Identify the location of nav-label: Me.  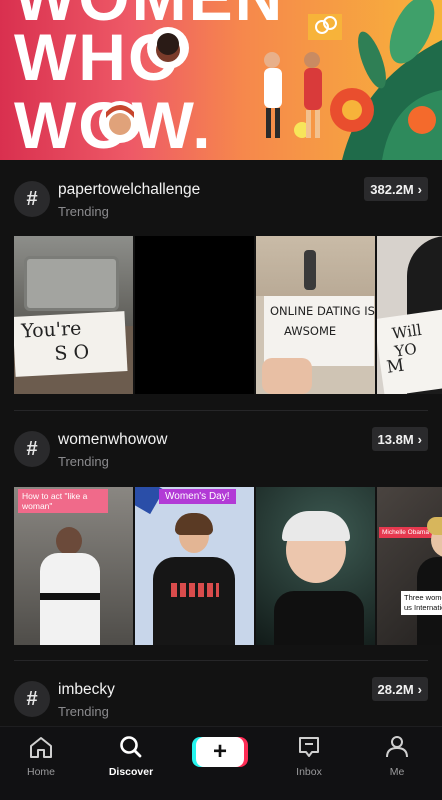
(397, 772).